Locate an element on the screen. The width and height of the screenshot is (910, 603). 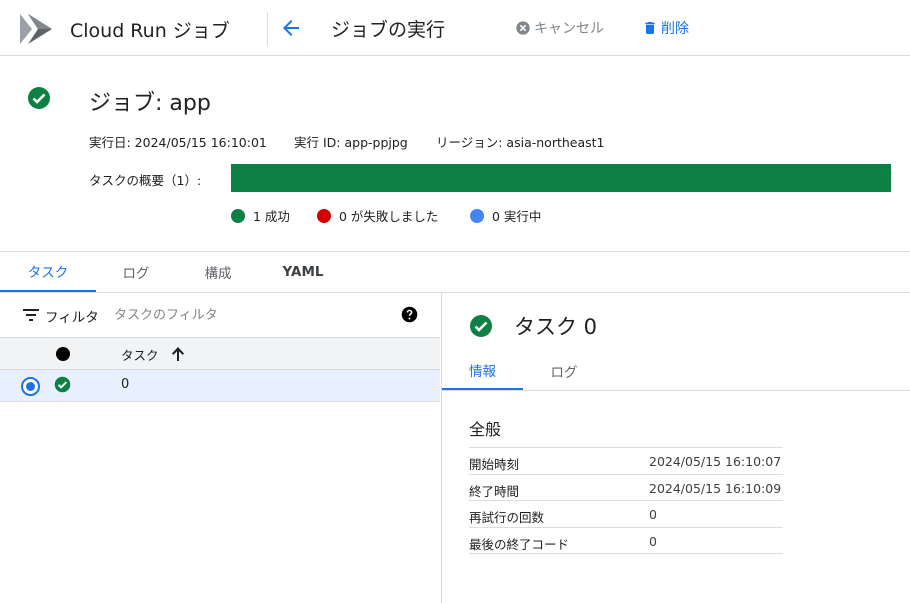
info-key: 終了時間 is located at coordinates (494, 491).